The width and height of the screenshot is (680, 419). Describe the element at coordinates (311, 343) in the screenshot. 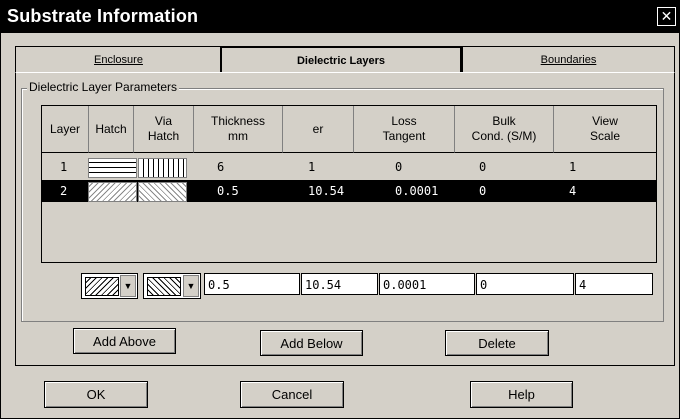

I see `add-below-button: Add Below` at that location.